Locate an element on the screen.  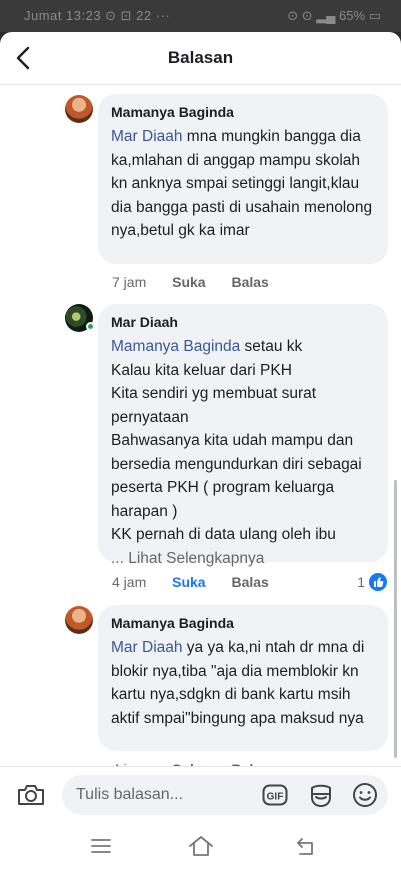
comment-actions: 4 jam Suka Balas is located at coordinates (190, 582).